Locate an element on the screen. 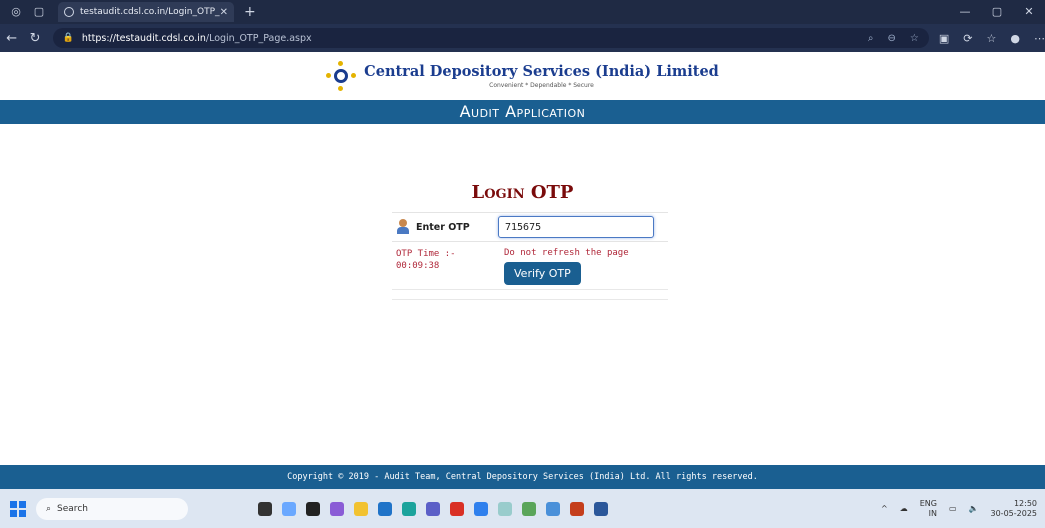 The image size is (1045, 528). lang-code: ENG is located at coordinates (928, 503).